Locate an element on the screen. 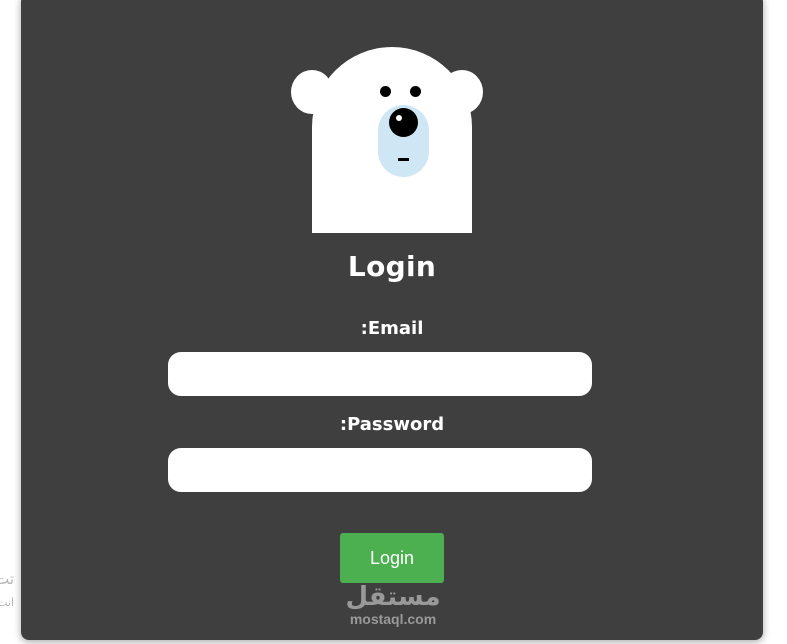 This screenshot has width=787, height=644. bear-mouth is located at coordinates (403, 159).